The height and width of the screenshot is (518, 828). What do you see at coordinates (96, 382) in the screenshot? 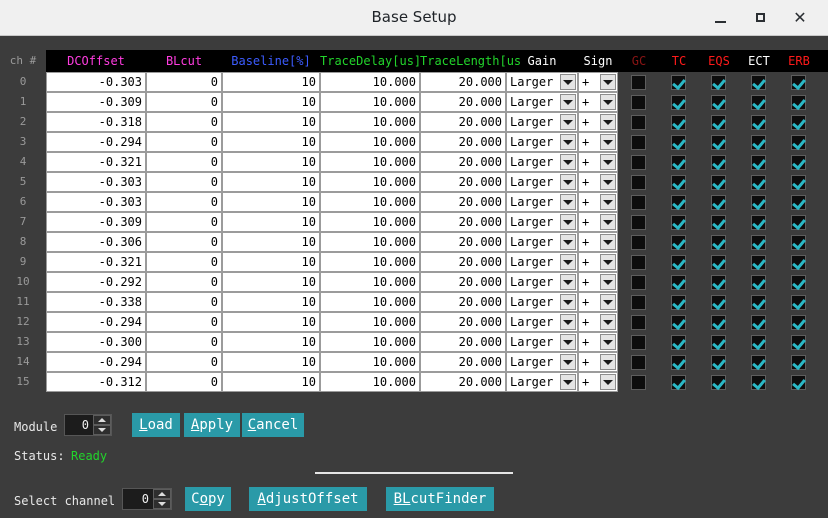
I see `cell-dcoffset: -0.312` at bounding box center [96, 382].